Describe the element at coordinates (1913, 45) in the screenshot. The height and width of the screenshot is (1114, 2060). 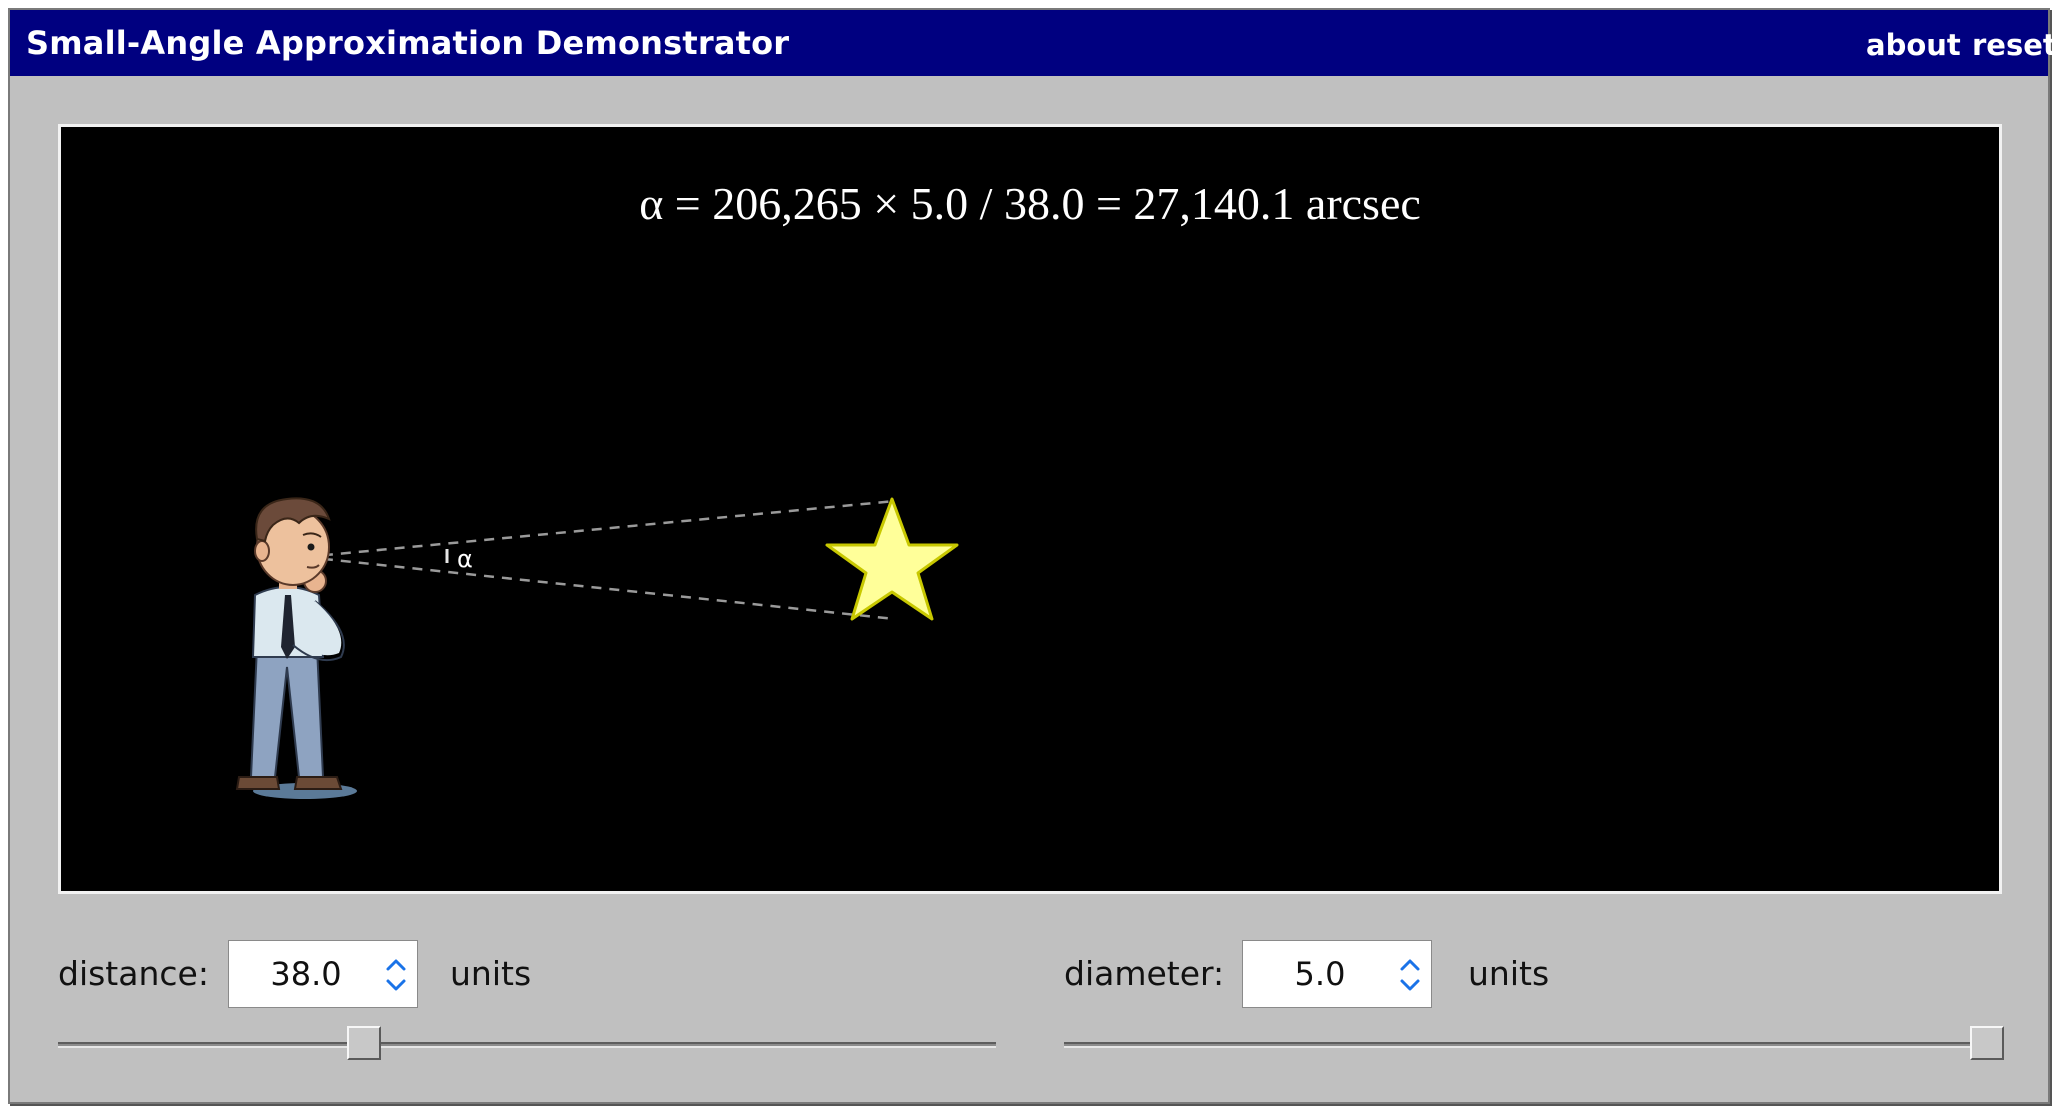
I see `about-link: about` at that location.